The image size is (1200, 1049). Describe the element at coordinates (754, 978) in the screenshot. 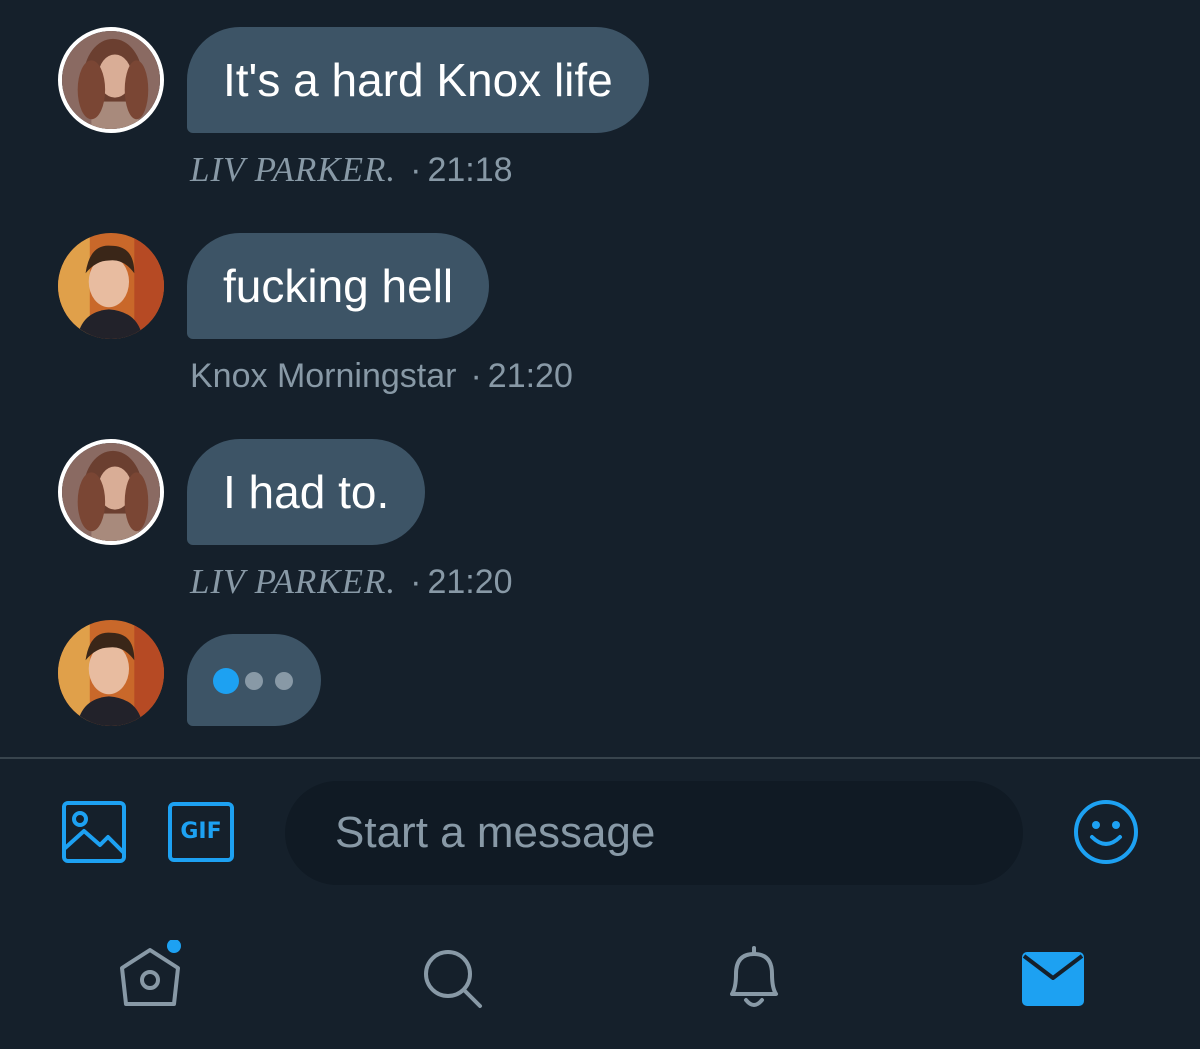

I see `bell-icon` at that location.